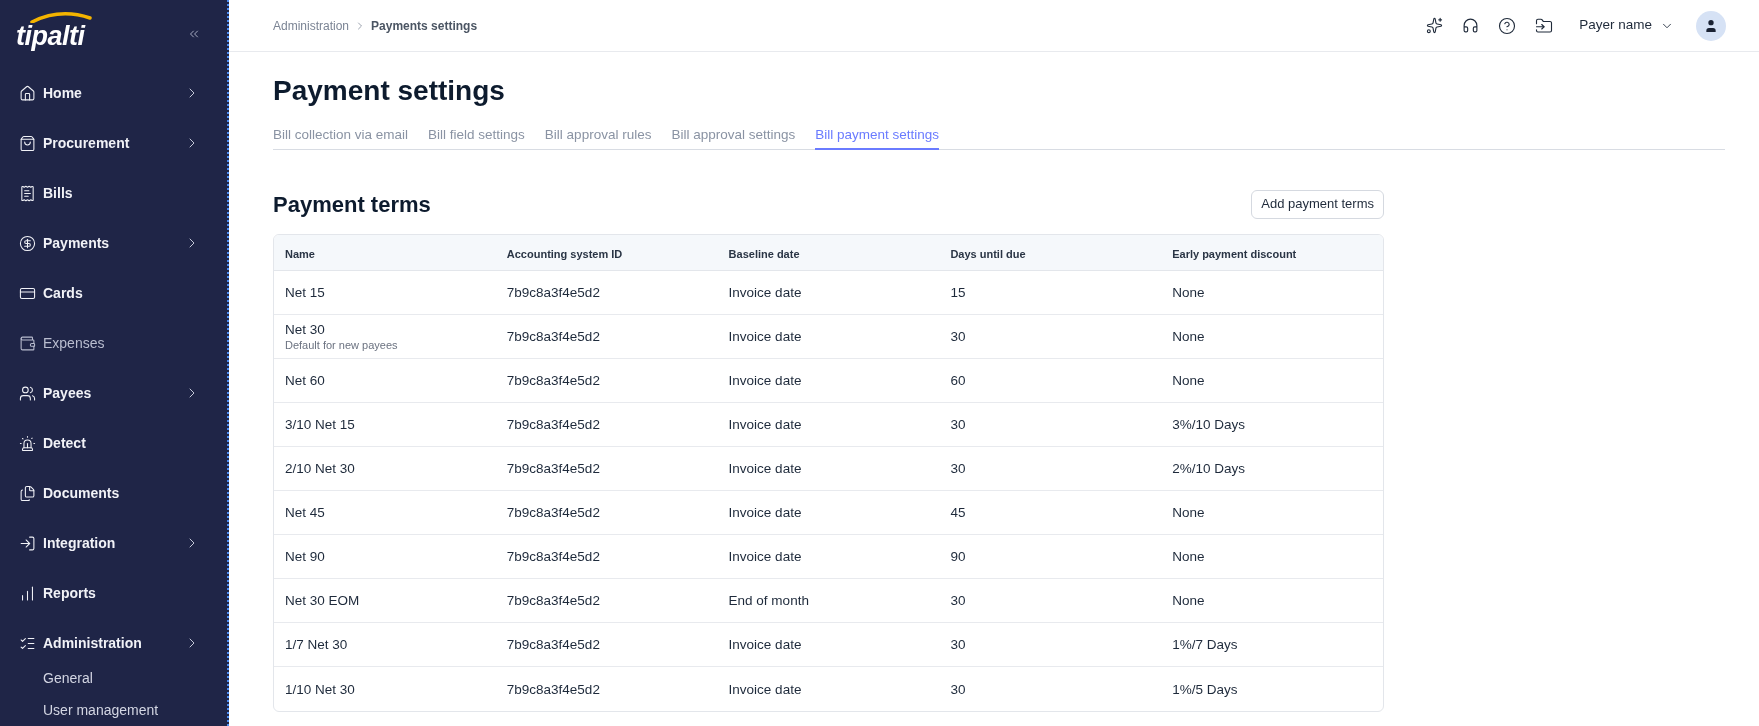  What do you see at coordinates (1205, 644) in the screenshot?
I see `table-cell: 1%/7 Days` at bounding box center [1205, 644].